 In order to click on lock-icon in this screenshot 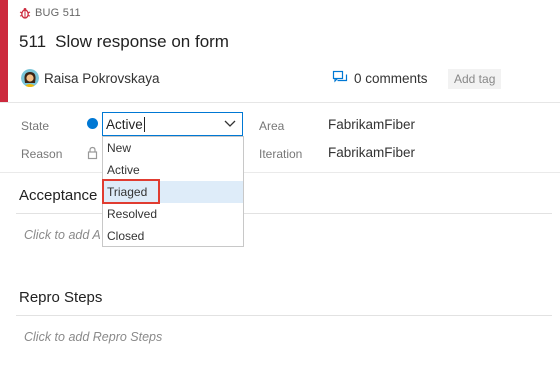, I will do `click(92, 153)`.